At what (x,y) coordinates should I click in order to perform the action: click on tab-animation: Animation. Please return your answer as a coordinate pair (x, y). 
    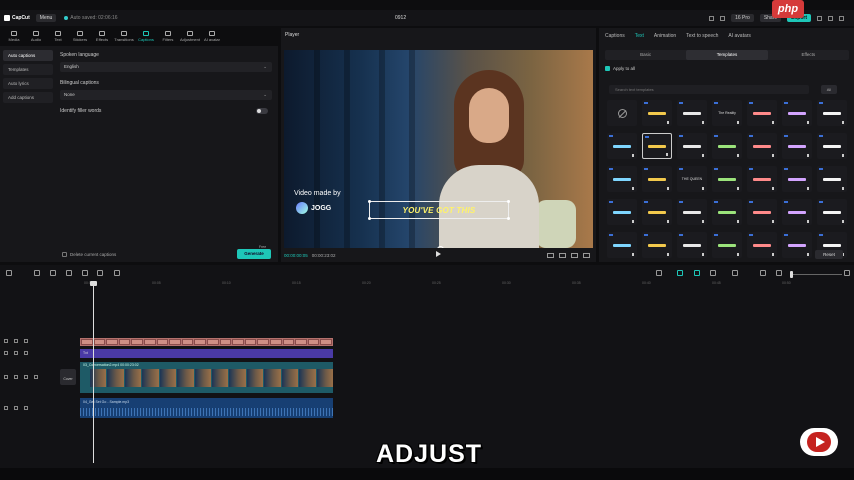
    Looking at the image, I should click on (665, 36).